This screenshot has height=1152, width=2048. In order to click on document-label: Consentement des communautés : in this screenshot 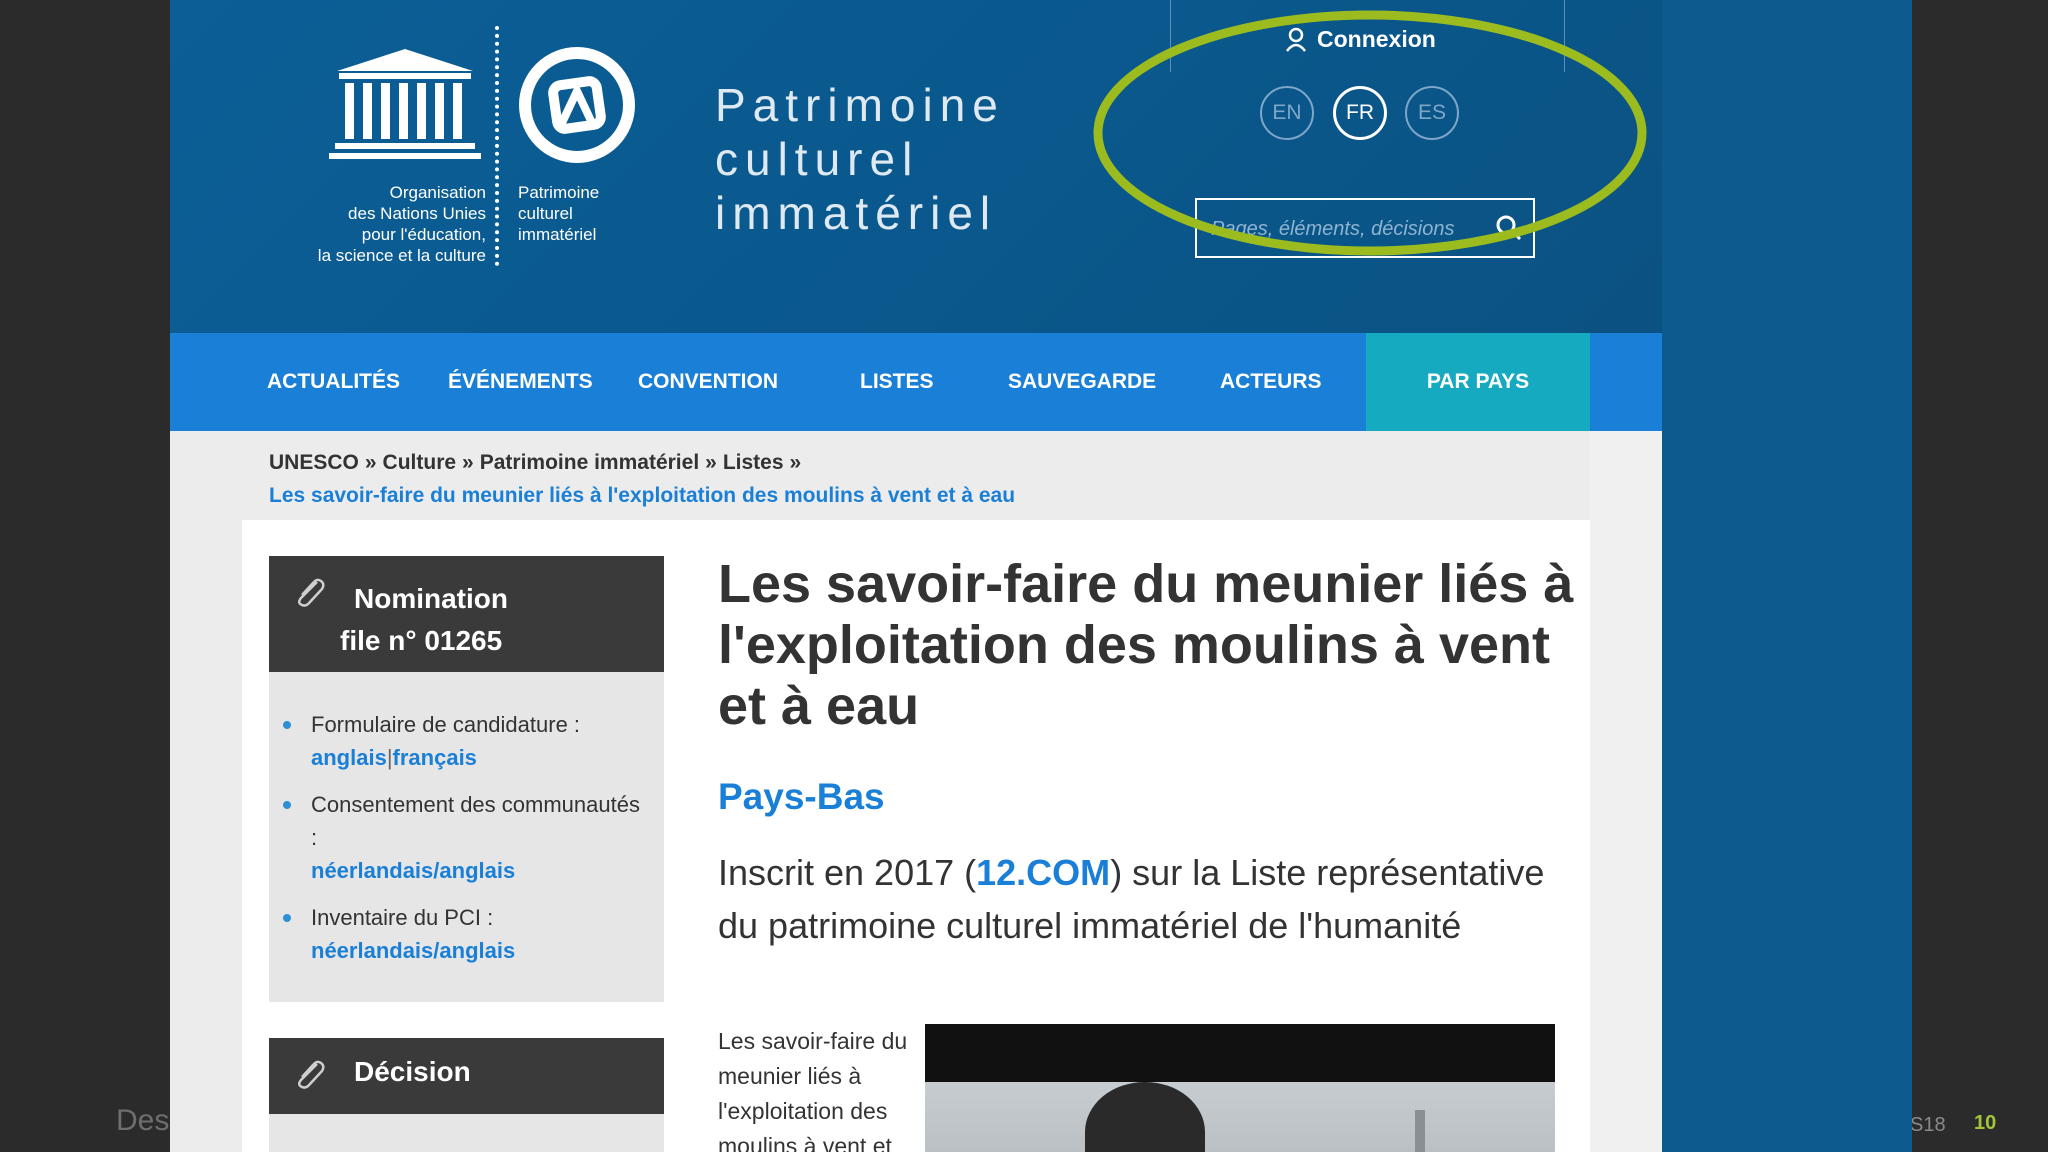, I will do `click(475, 821)`.